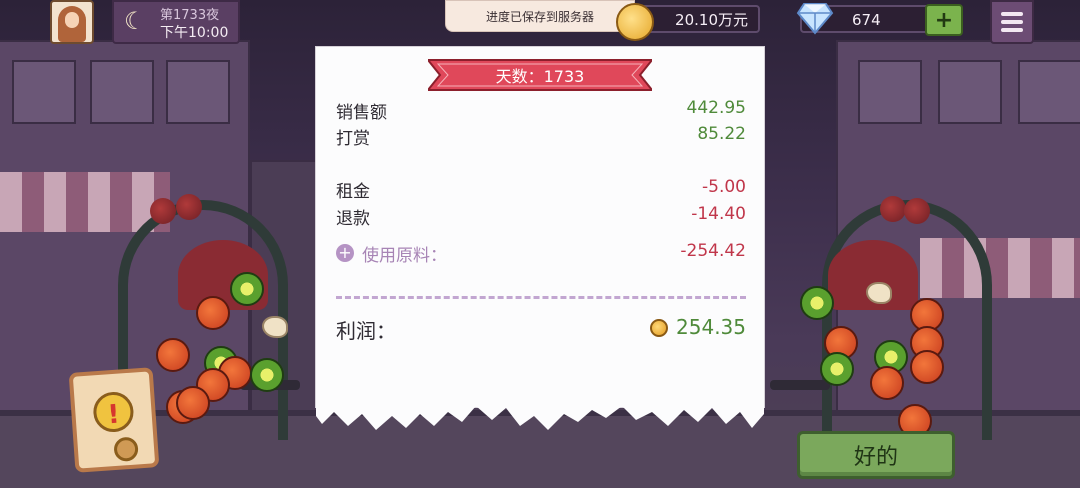 Image resolution: width=1080 pixels, height=488 pixels. I want to click on receipt-row-profit: 利润： 254.35, so click(541, 329).